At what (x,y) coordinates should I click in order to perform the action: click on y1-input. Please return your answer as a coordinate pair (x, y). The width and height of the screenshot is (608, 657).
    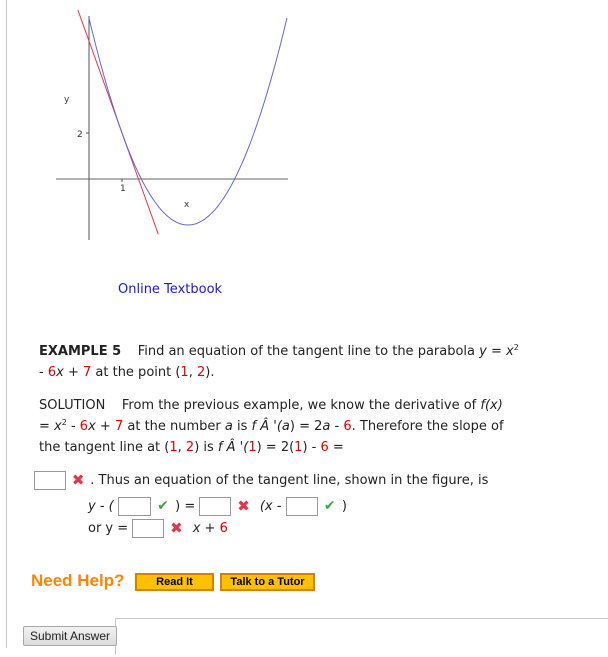
    Looking at the image, I should click on (134, 506).